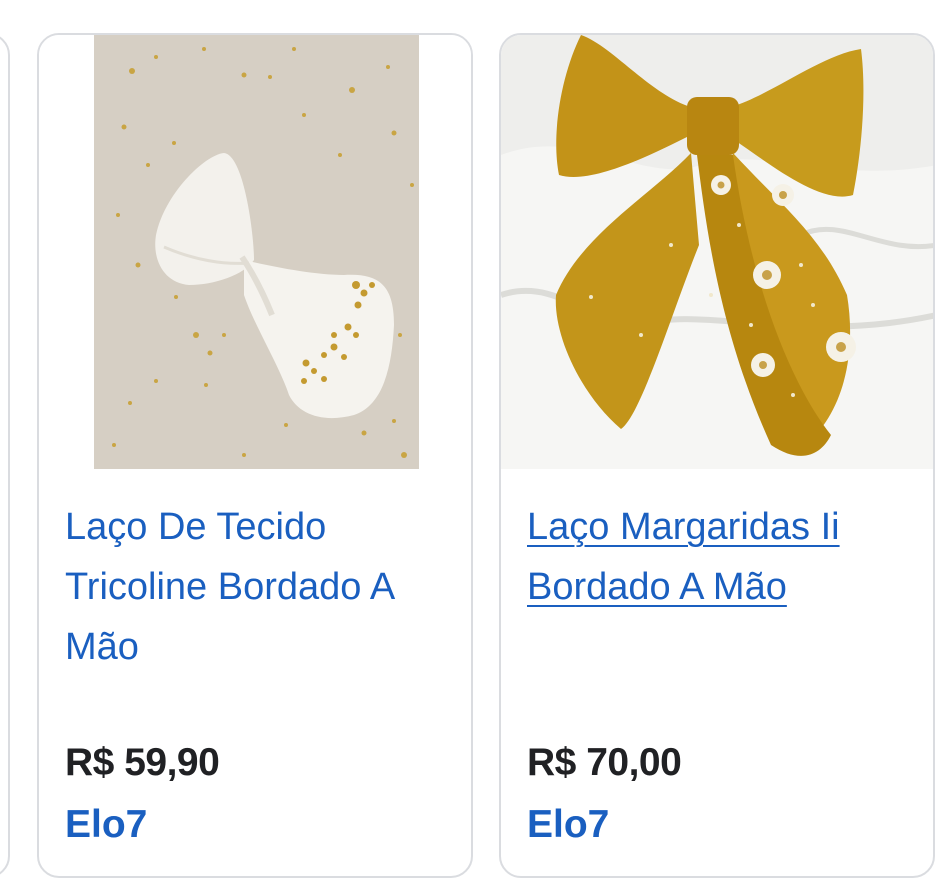  What do you see at coordinates (717, 557) in the screenshot?
I see `product-title-link: Laço Margaridas Ii Bordado A Mão` at bounding box center [717, 557].